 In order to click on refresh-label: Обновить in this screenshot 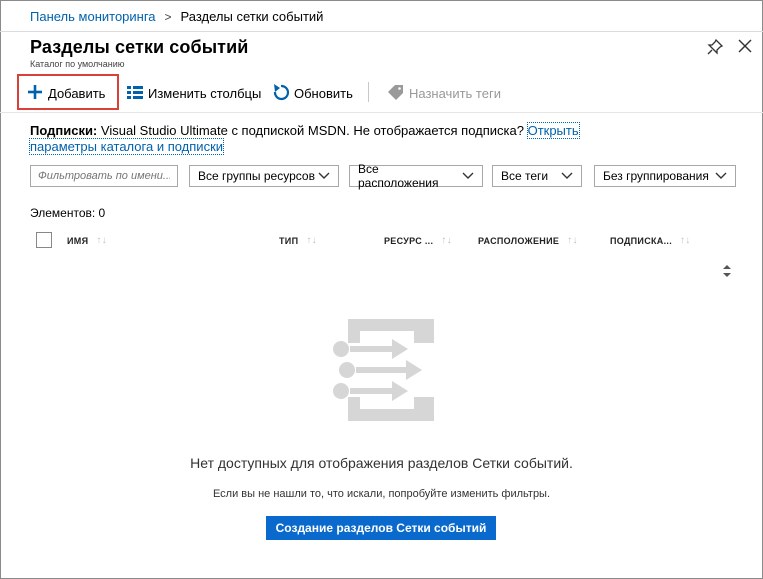, I will do `click(323, 93)`.